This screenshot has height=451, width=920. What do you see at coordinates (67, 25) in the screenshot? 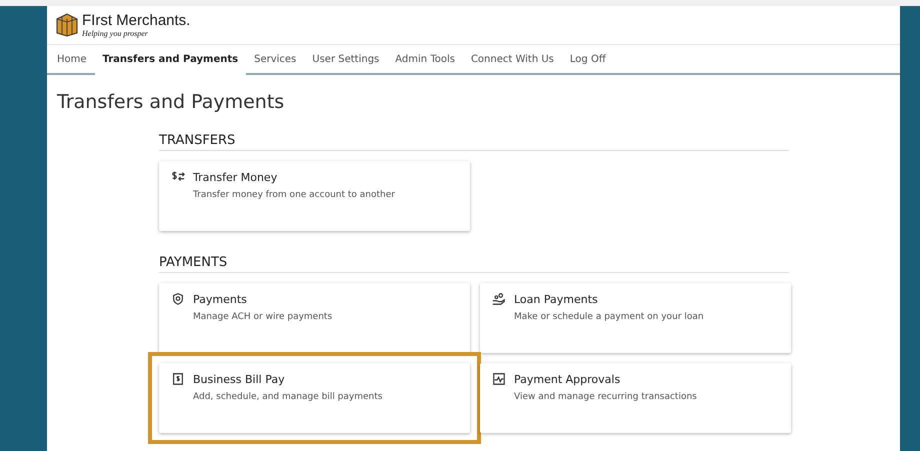
I see `logo-box-icon` at bounding box center [67, 25].